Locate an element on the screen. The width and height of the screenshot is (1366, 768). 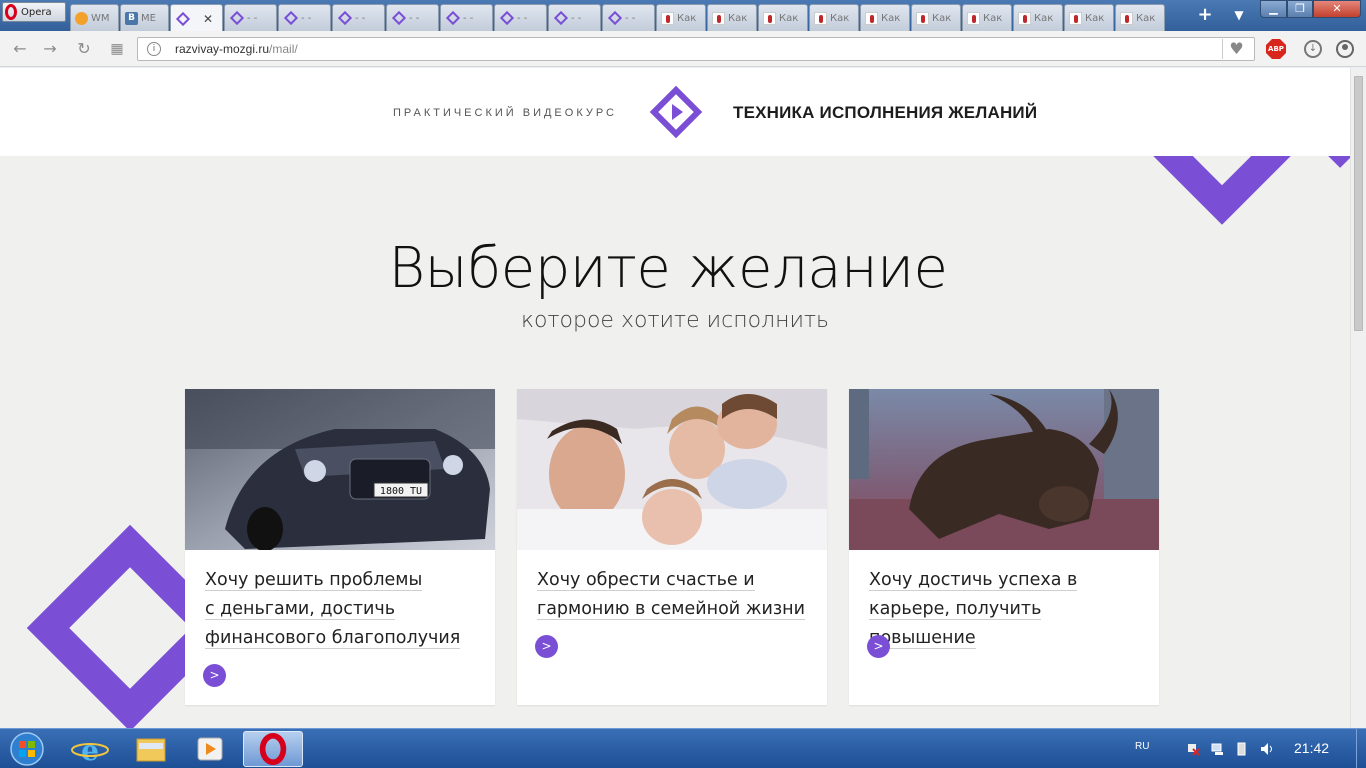
opera-taskbar-icon is located at coordinates (273, 749).